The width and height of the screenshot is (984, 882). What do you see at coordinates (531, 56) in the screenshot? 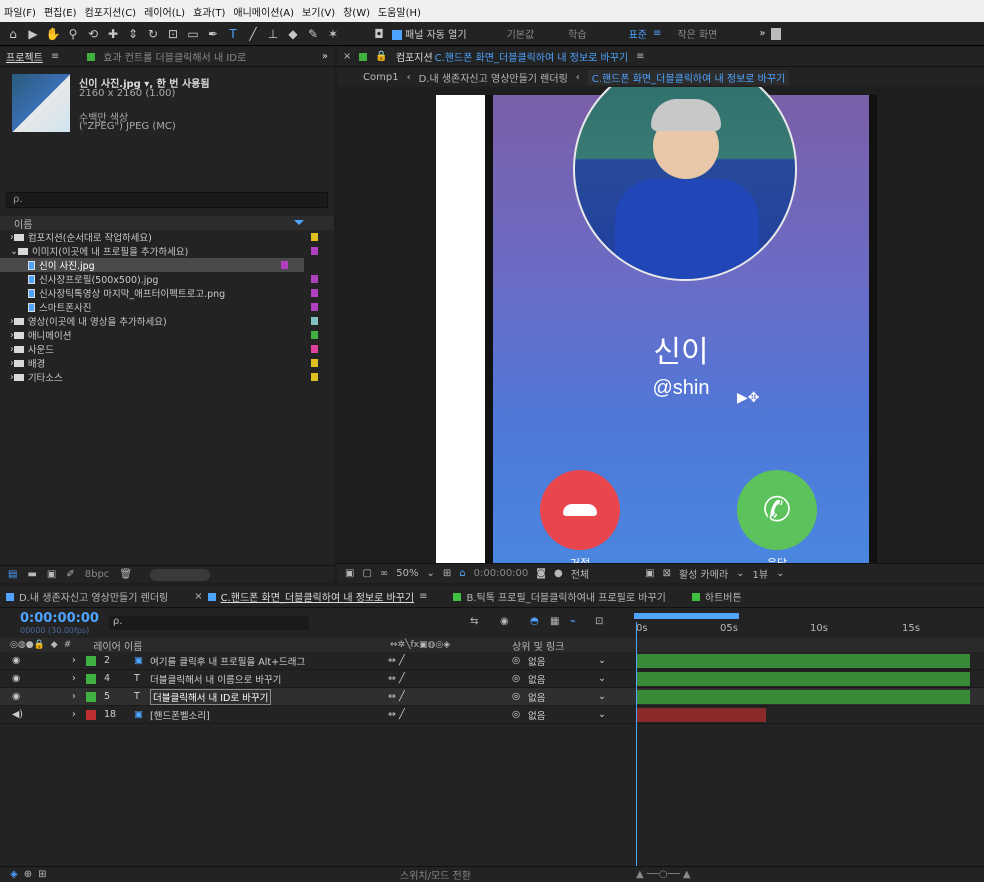
I see `viewer-tab-comp: C.핸드폰 화면_더블클릭하여 내 정보로 바꾸기` at bounding box center [531, 56].